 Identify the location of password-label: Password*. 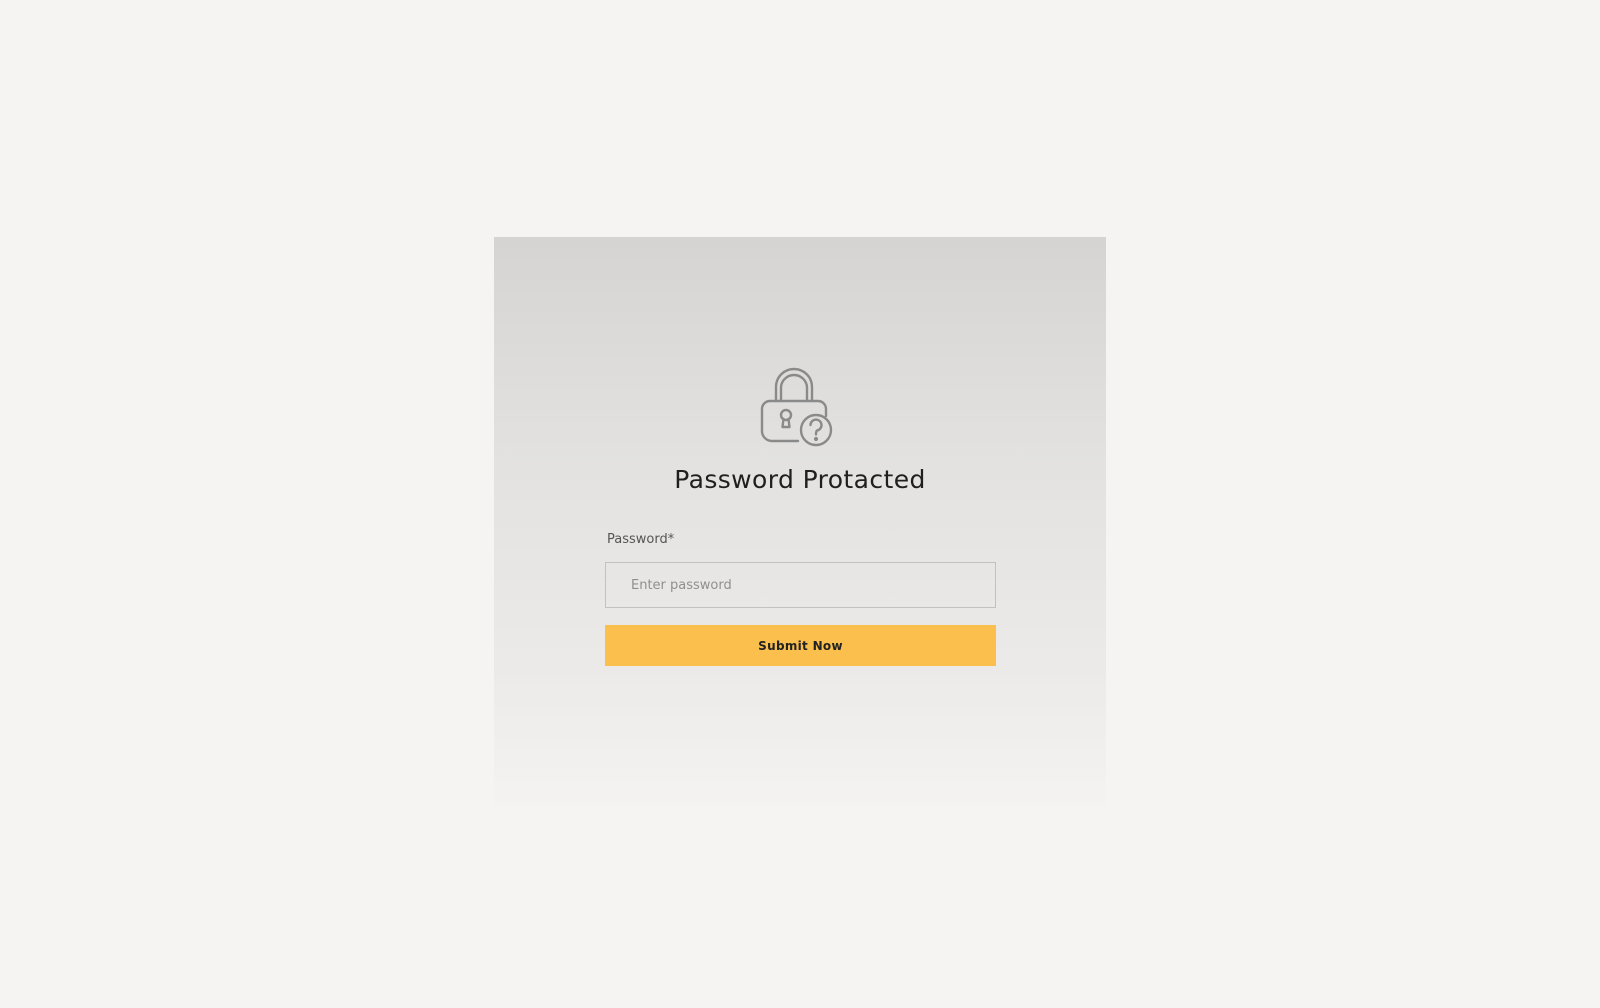
(641, 539).